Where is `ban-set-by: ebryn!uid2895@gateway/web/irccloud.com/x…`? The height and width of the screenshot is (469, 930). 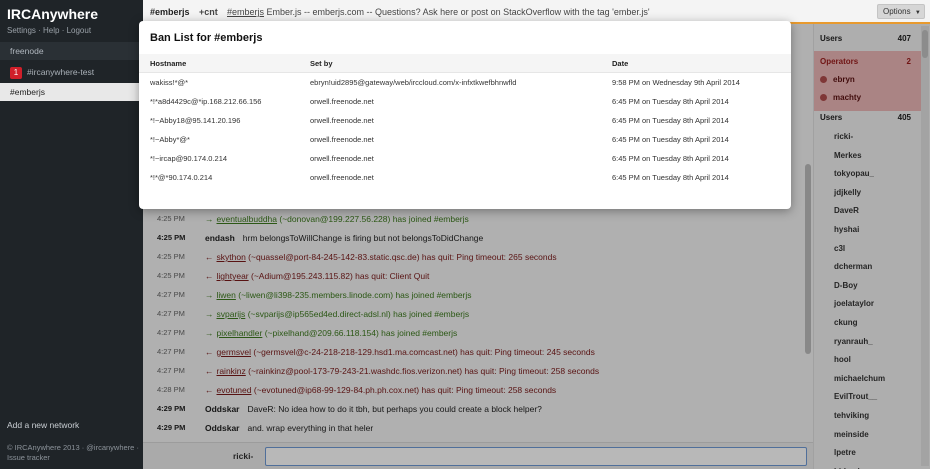
ban-set-by: ebryn!uid2895@gateway/web/irccloud.com/x… is located at coordinates (413, 82).